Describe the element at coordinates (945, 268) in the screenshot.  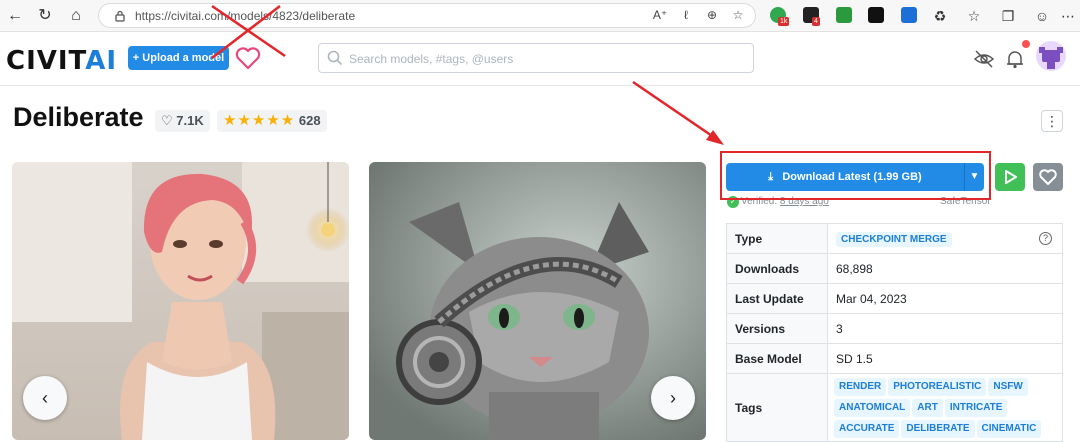
I see `downloads-value: 68,898` at that location.